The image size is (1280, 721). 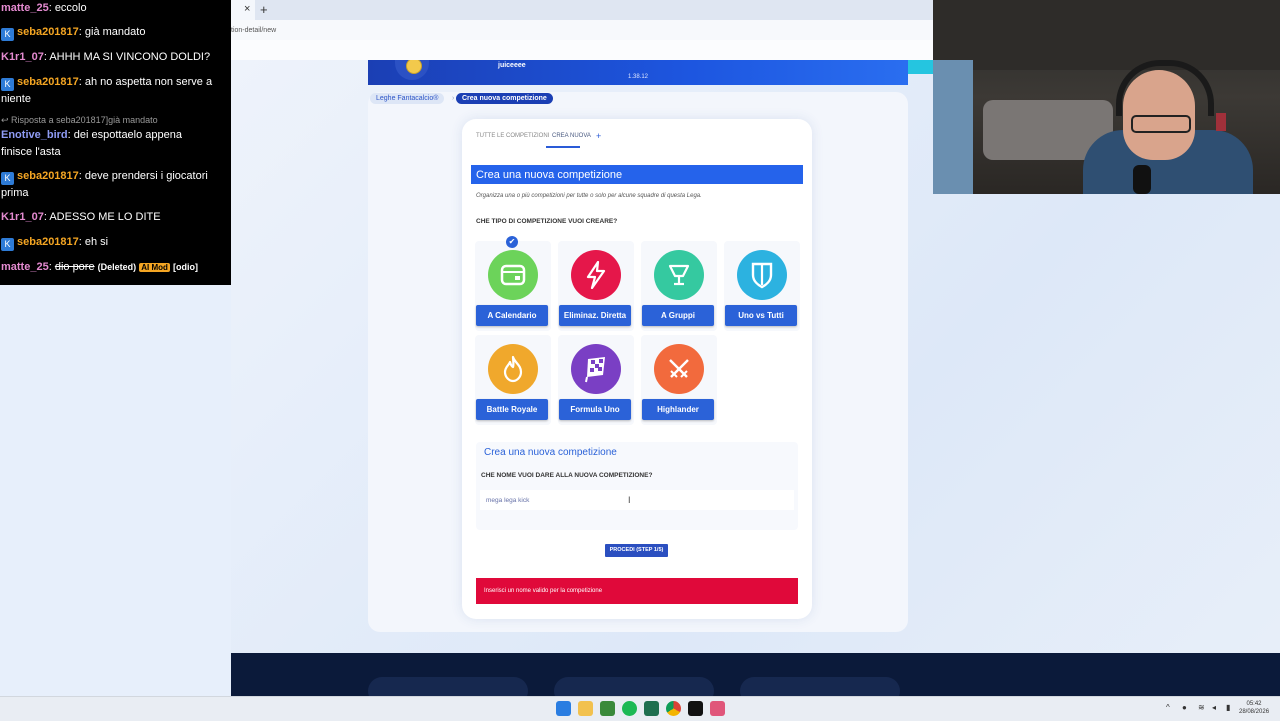 What do you see at coordinates (755, 674) in the screenshot?
I see `footer` at bounding box center [755, 674].